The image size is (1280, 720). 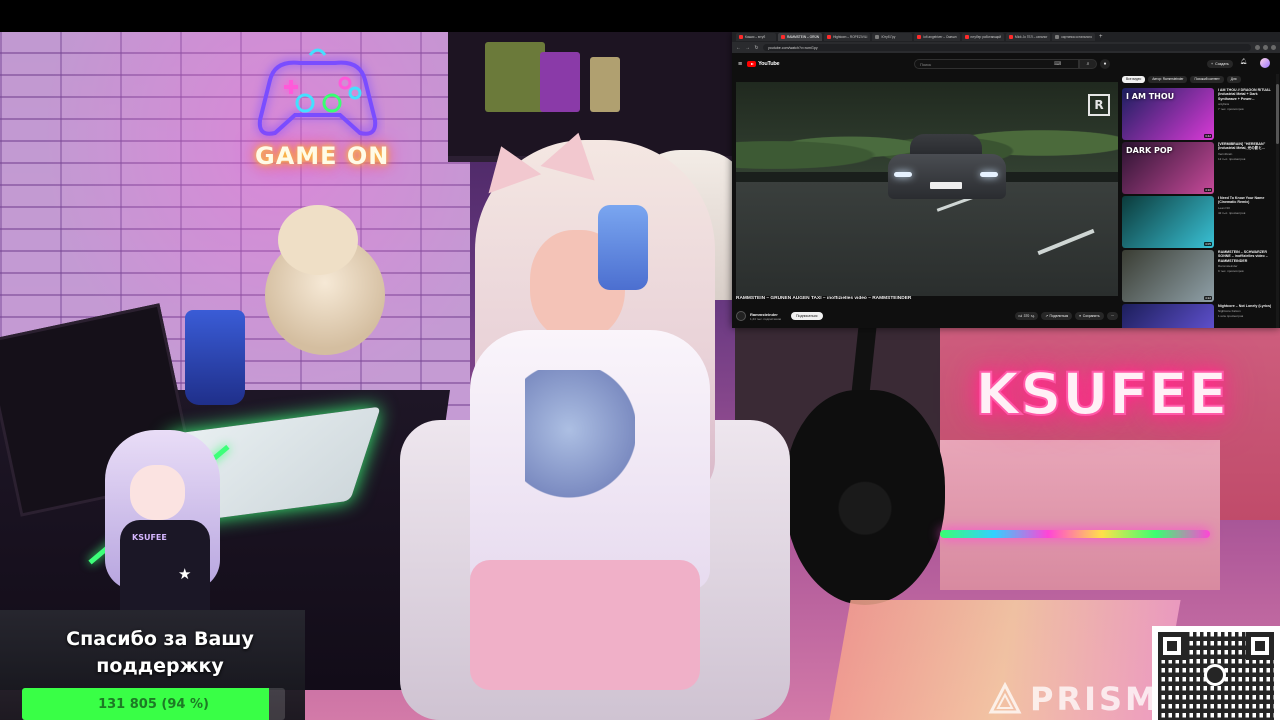 I want to click on neon-ksufee-sign: KSUFEE, so click(x=1101, y=394).